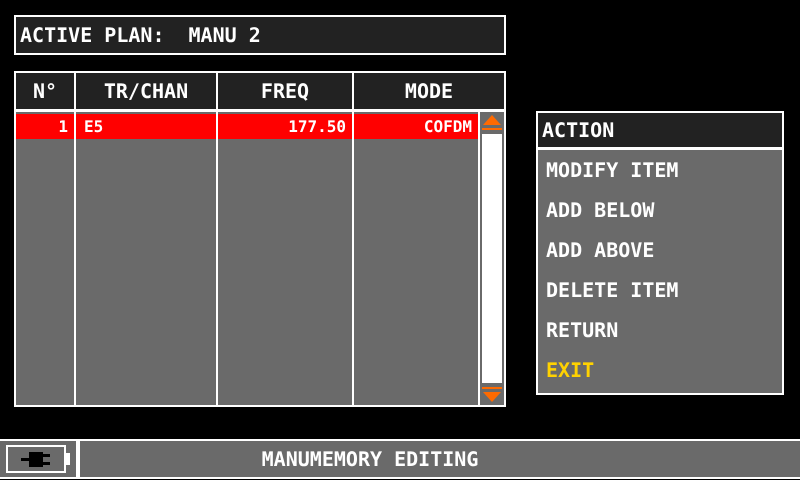  What do you see at coordinates (146, 91) in the screenshot?
I see `column-header: TR/CHAN` at bounding box center [146, 91].